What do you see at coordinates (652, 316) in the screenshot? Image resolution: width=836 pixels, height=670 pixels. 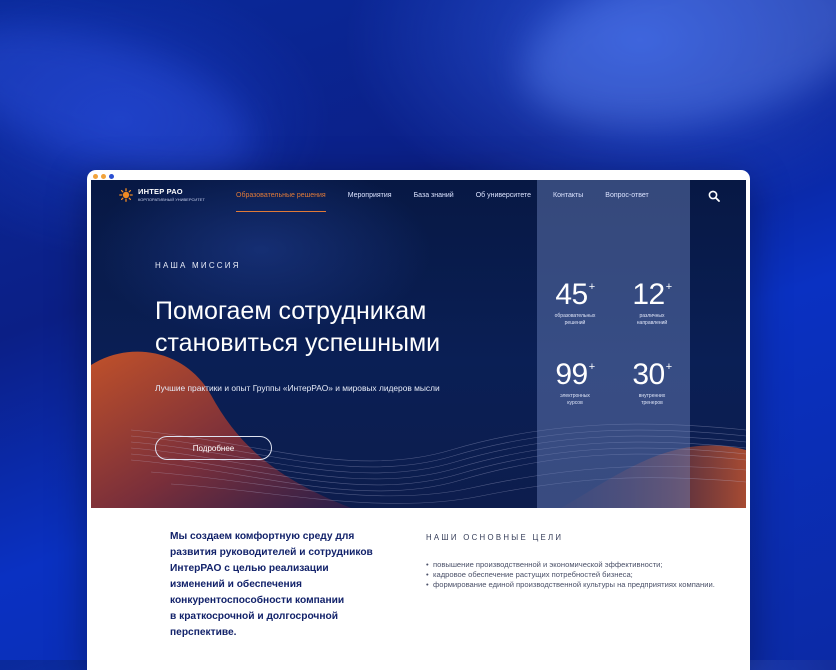 I see `stat-label: различных` at bounding box center [652, 316].